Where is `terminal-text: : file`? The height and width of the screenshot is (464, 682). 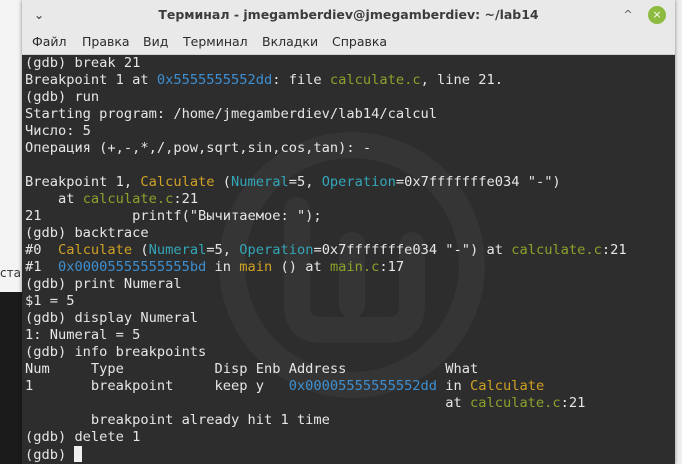
terminal-text: : file is located at coordinates (301, 80).